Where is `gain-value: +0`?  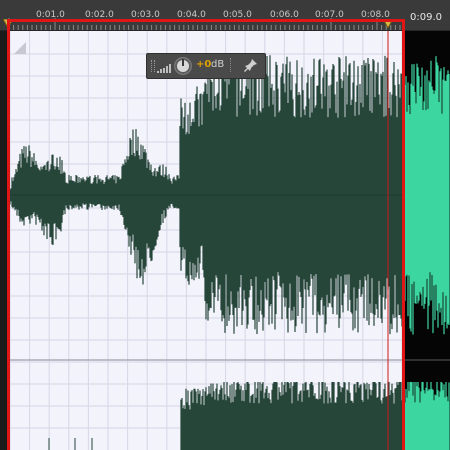
gain-value: +0 is located at coordinates (203, 64).